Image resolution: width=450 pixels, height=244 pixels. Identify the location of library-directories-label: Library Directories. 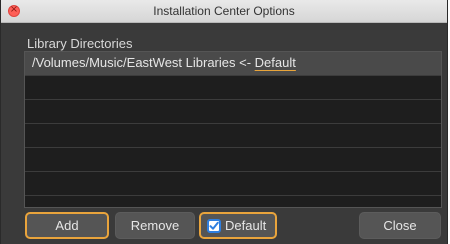
(80, 43).